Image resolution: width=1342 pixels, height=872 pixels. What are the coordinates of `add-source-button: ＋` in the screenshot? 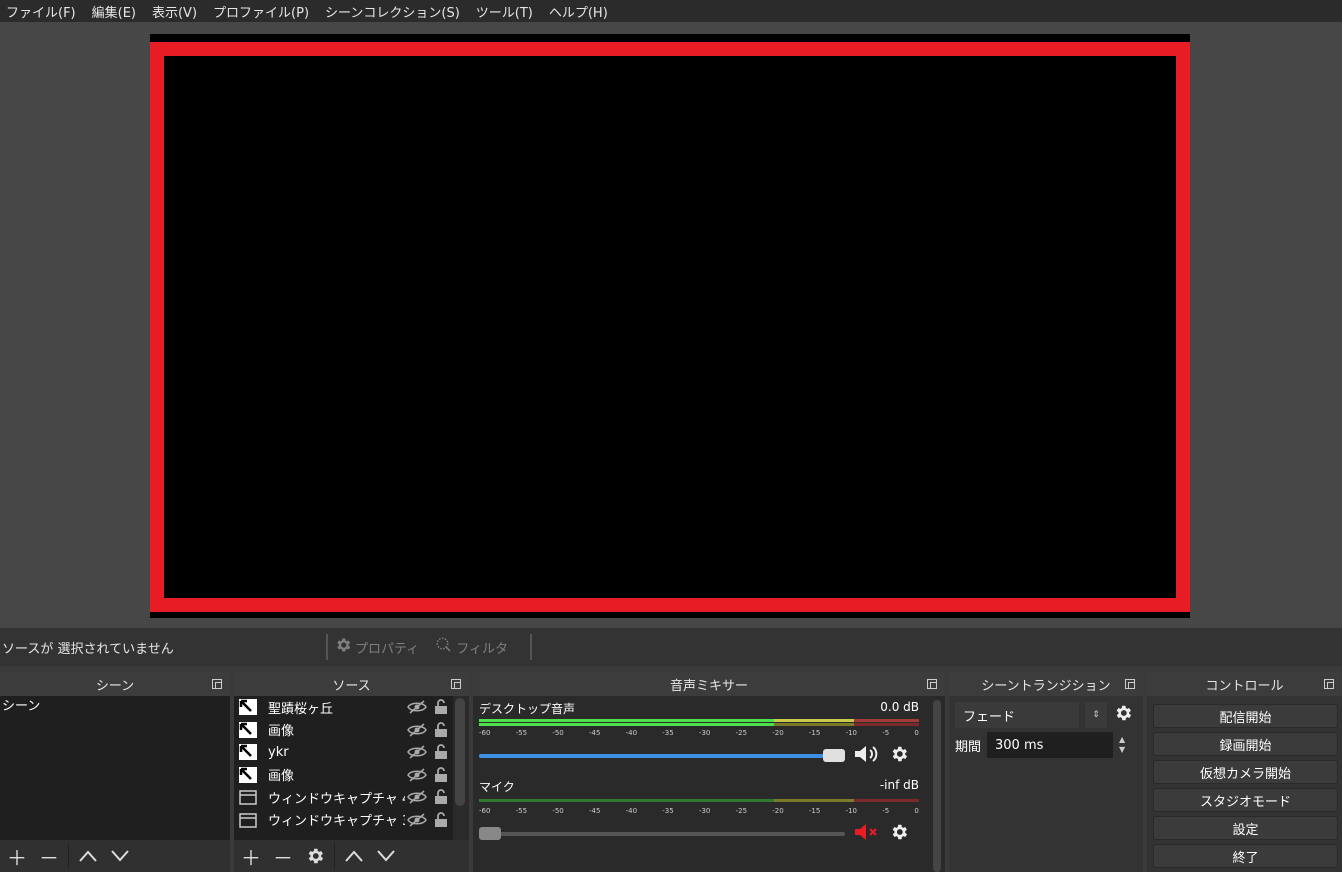 It's located at (251, 856).